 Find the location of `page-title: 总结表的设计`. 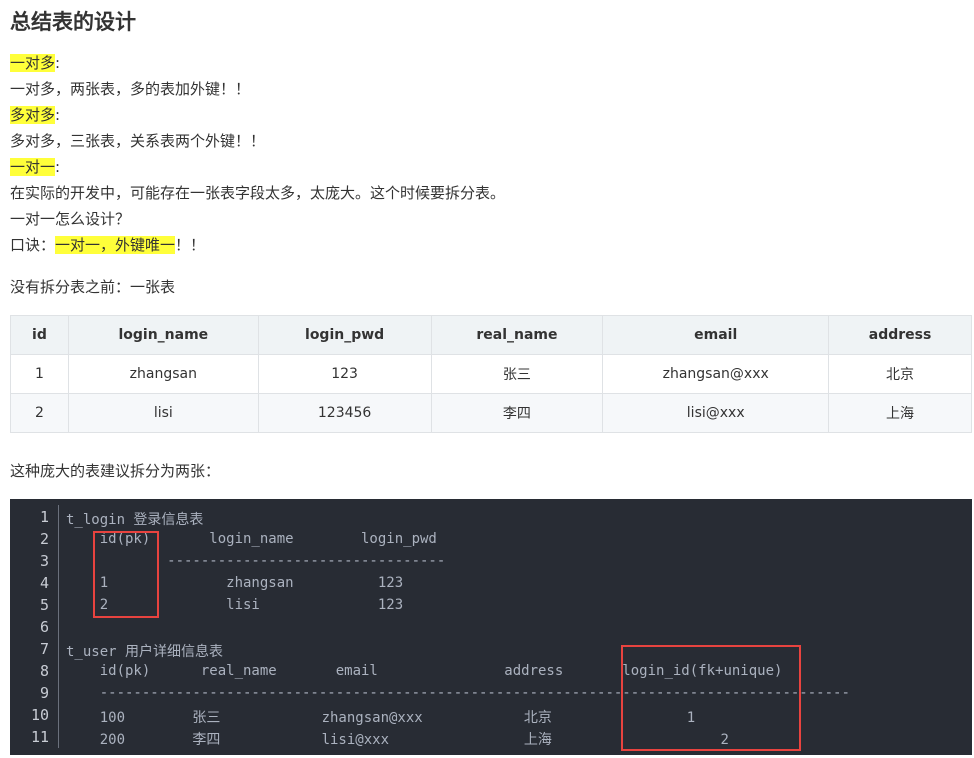

page-title: 总结表的设计 is located at coordinates (73, 22).